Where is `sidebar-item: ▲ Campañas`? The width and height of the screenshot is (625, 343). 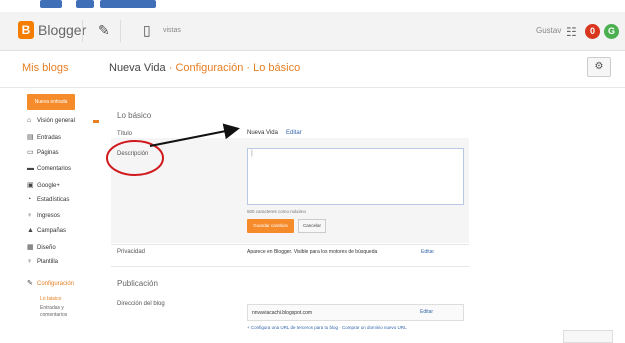 sidebar-item: ▲ Campañas is located at coordinates (46, 230).